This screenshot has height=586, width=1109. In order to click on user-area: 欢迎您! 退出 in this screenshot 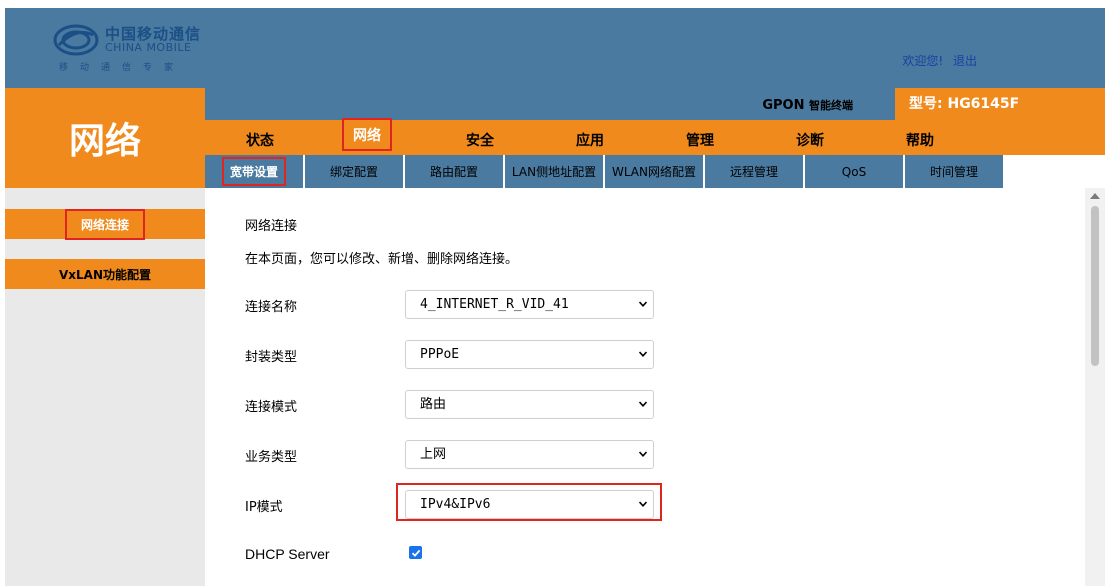, I will do `click(939, 60)`.